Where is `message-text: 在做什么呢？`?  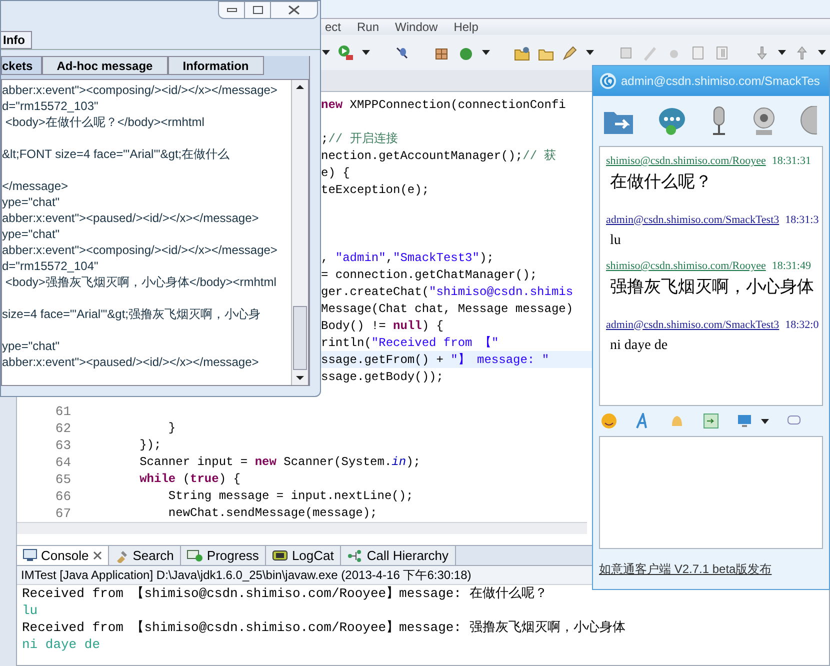 message-text: 在做什么呢？ is located at coordinates (661, 181).